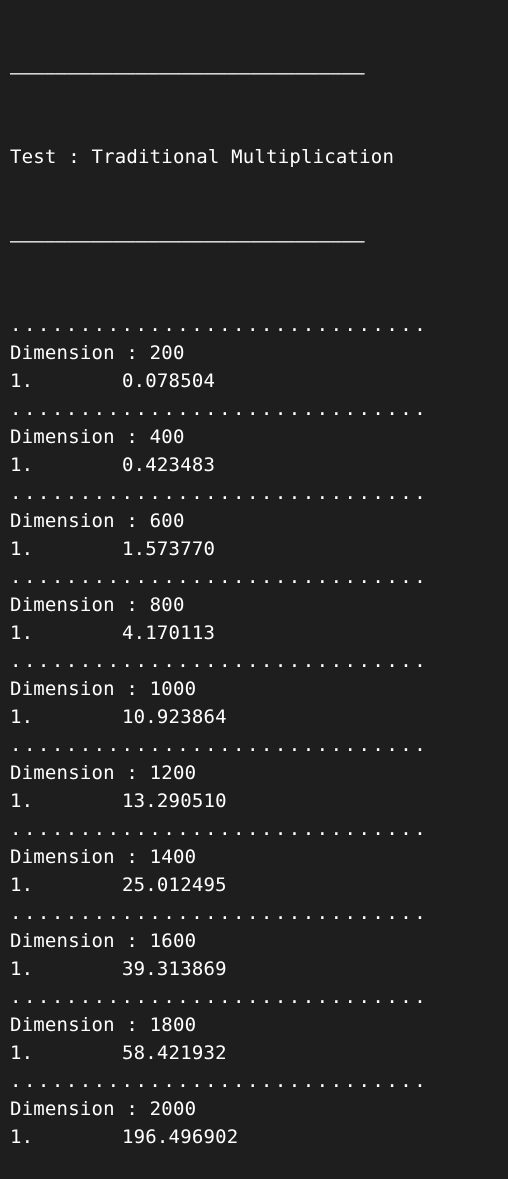 The height and width of the screenshot is (1179, 508). What do you see at coordinates (259, 801) in the screenshot?
I see `run-row: 1. 13.290510` at bounding box center [259, 801].